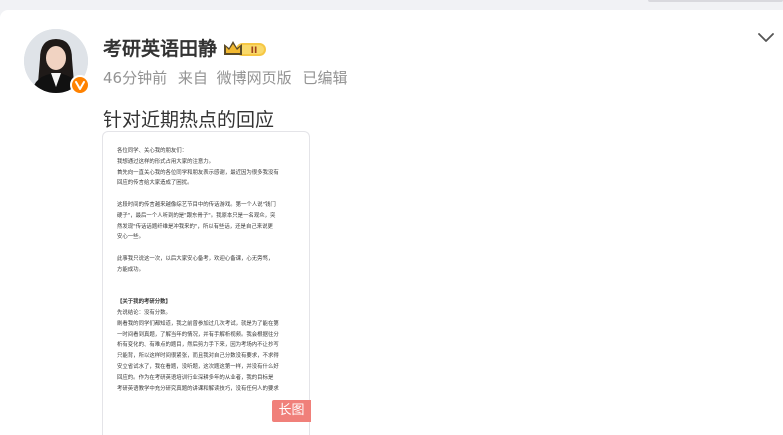 The image size is (783, 435). Describe the element at coordinates (192, 78) in the screenshot. I see `source-label: 来自` at that location.